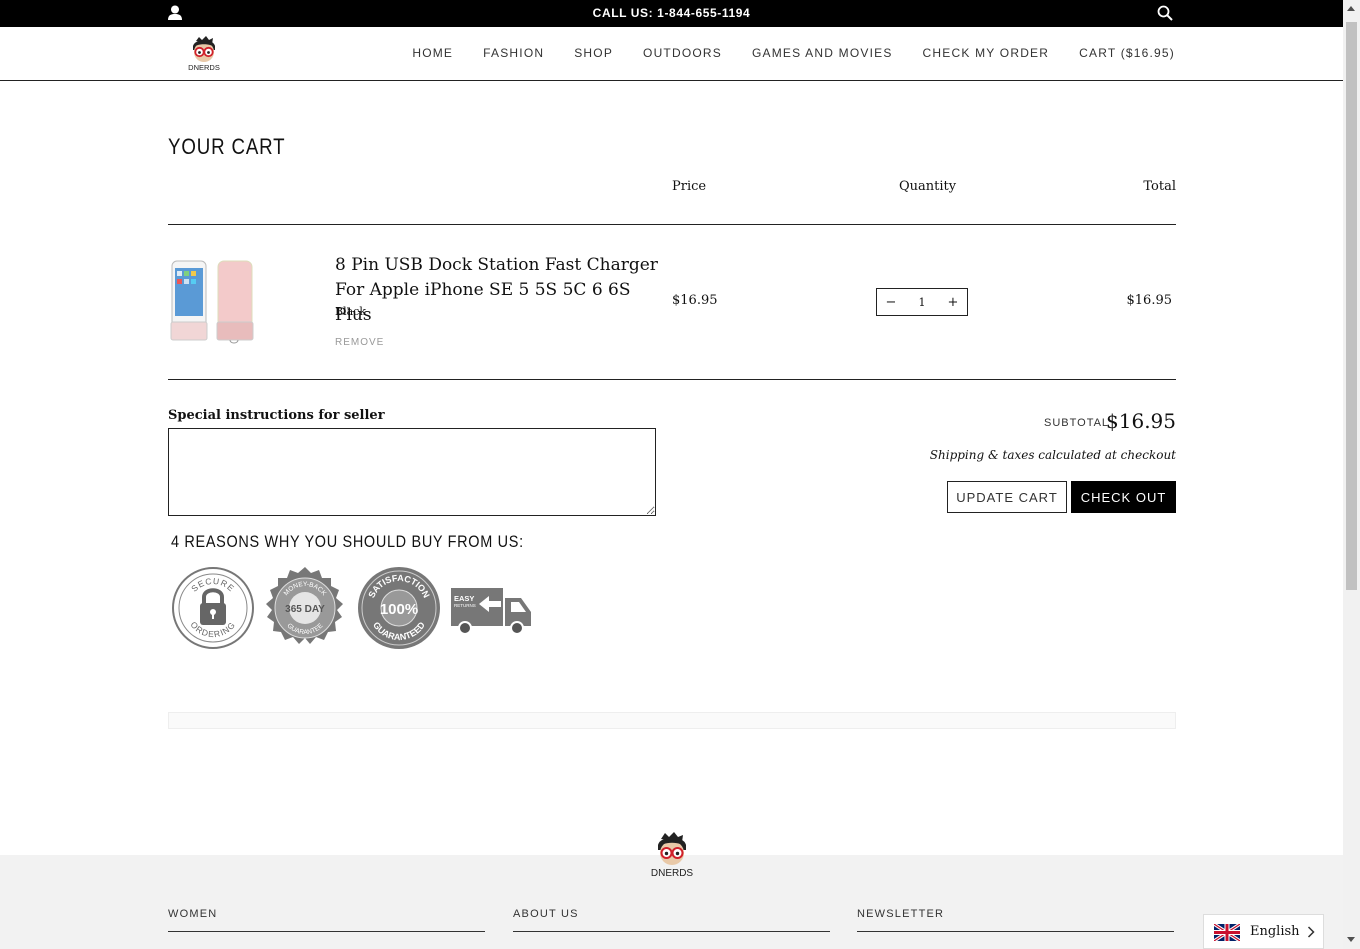 This screenshot has height=949, width=1360. Describe the element at coordinates (1165, 13) in the screenshot. I see `search-icon` at that location.